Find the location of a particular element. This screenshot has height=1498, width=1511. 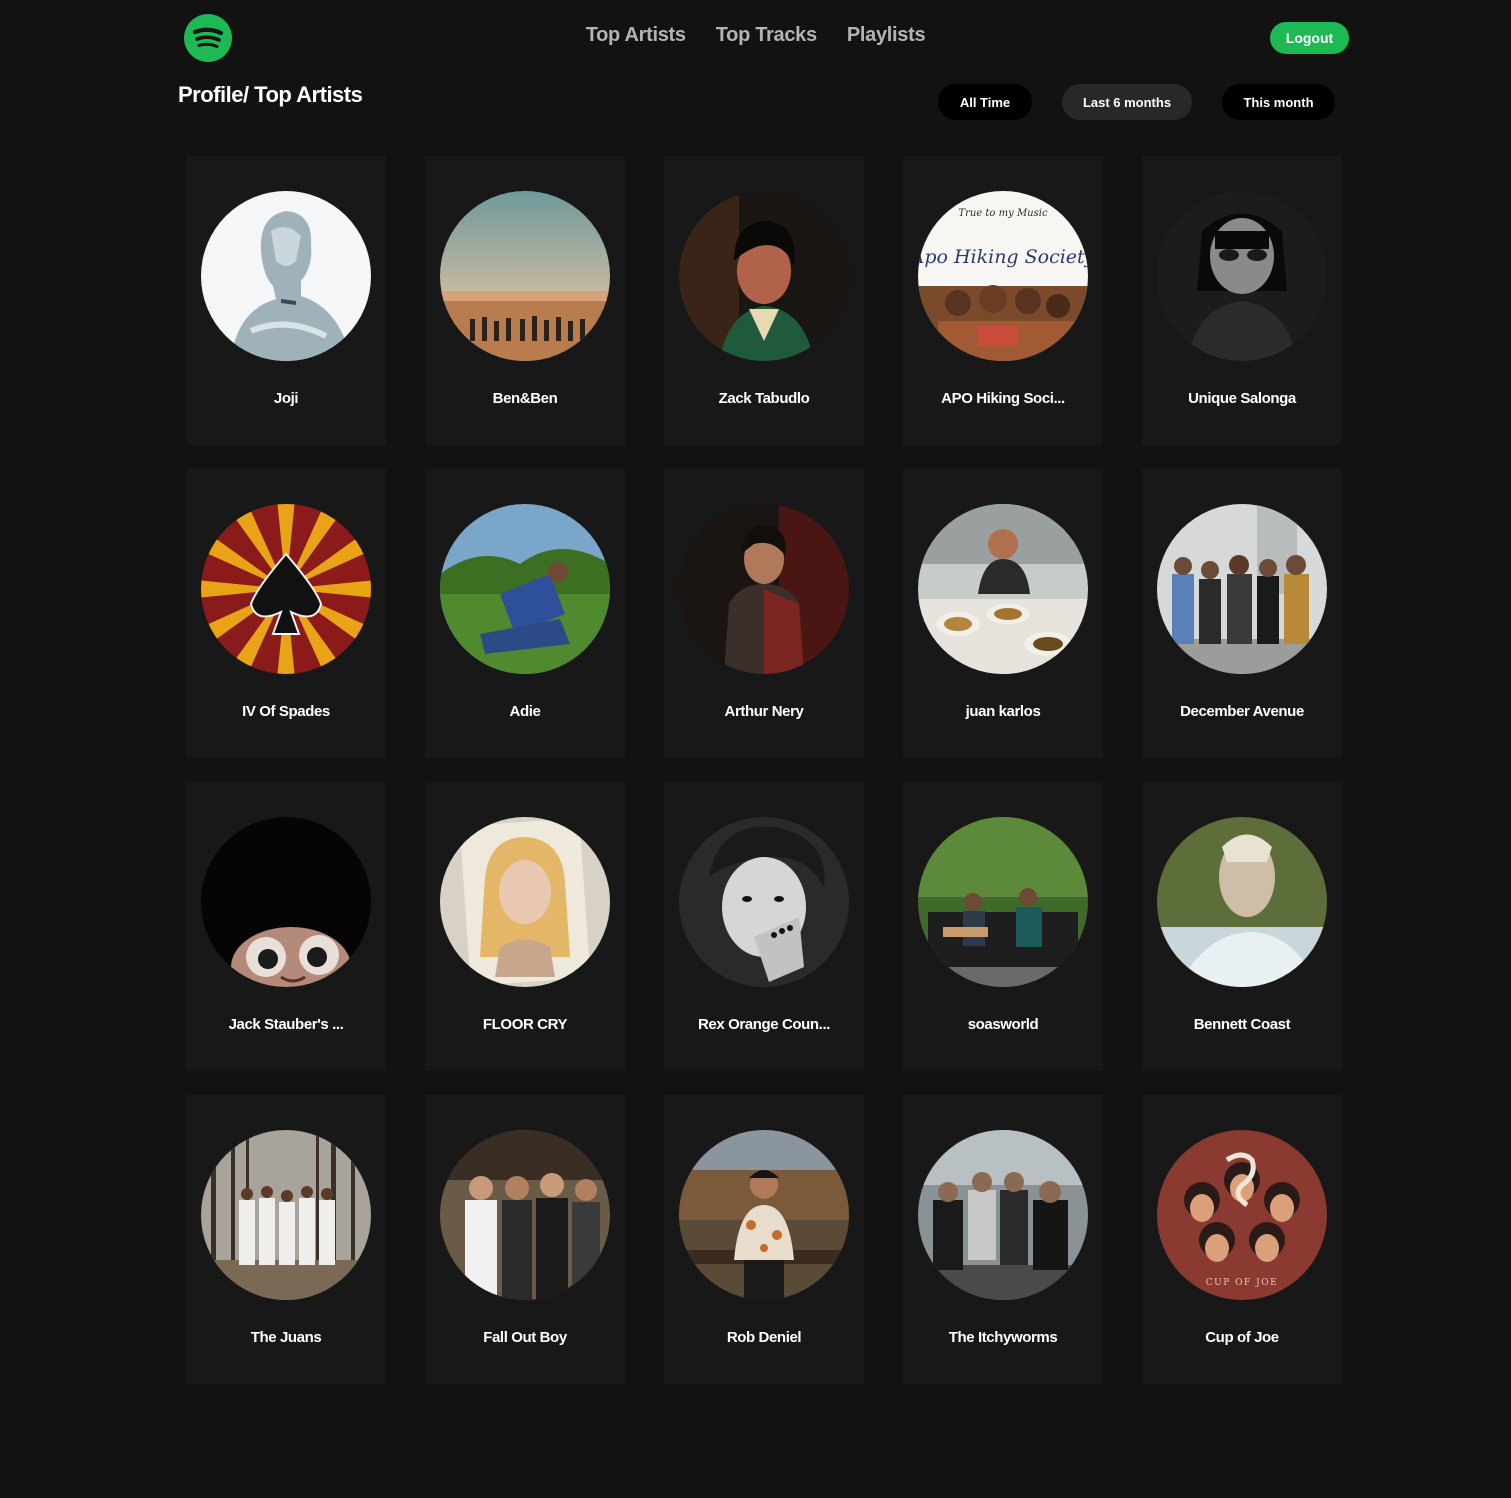

artist-image: True to my Music Apo Hiking Society is located at coordinates (1003, 276).